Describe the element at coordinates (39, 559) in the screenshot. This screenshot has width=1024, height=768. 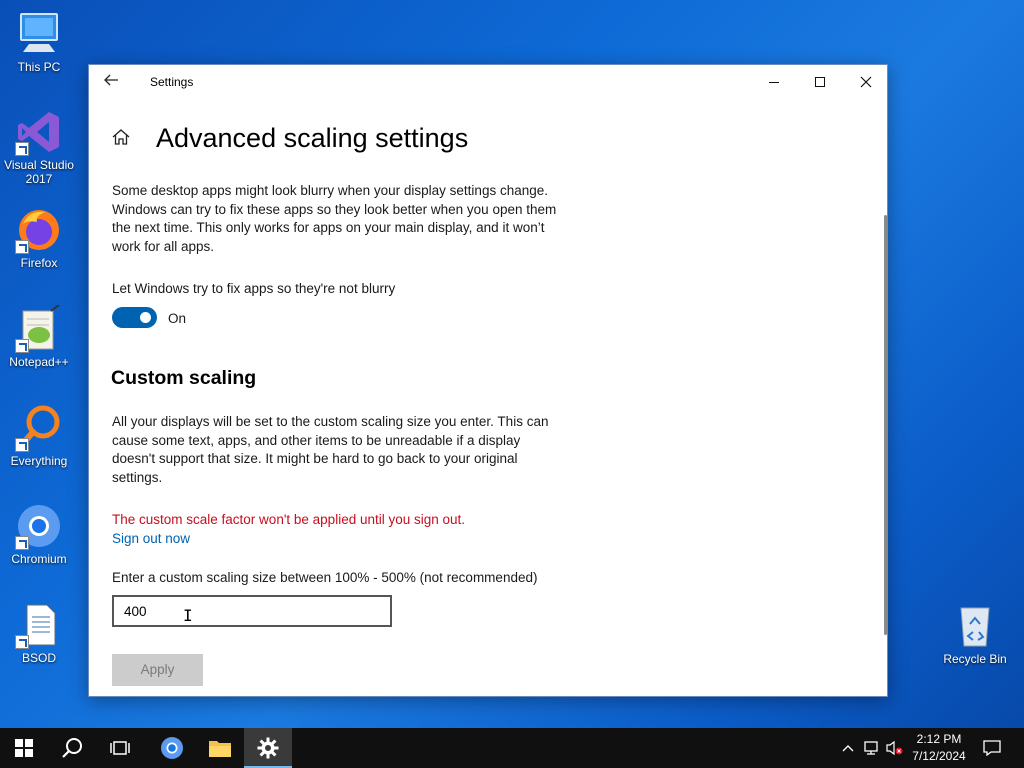
I see `desktop-icon-label: Chromium` at that location.